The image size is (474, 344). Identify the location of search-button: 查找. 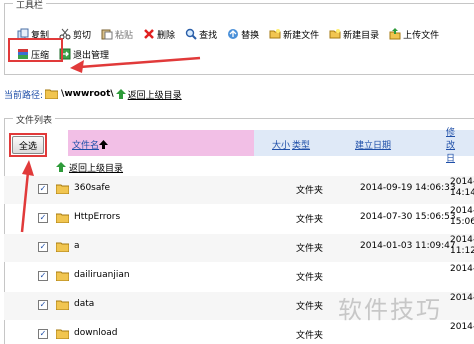
(201, 34).